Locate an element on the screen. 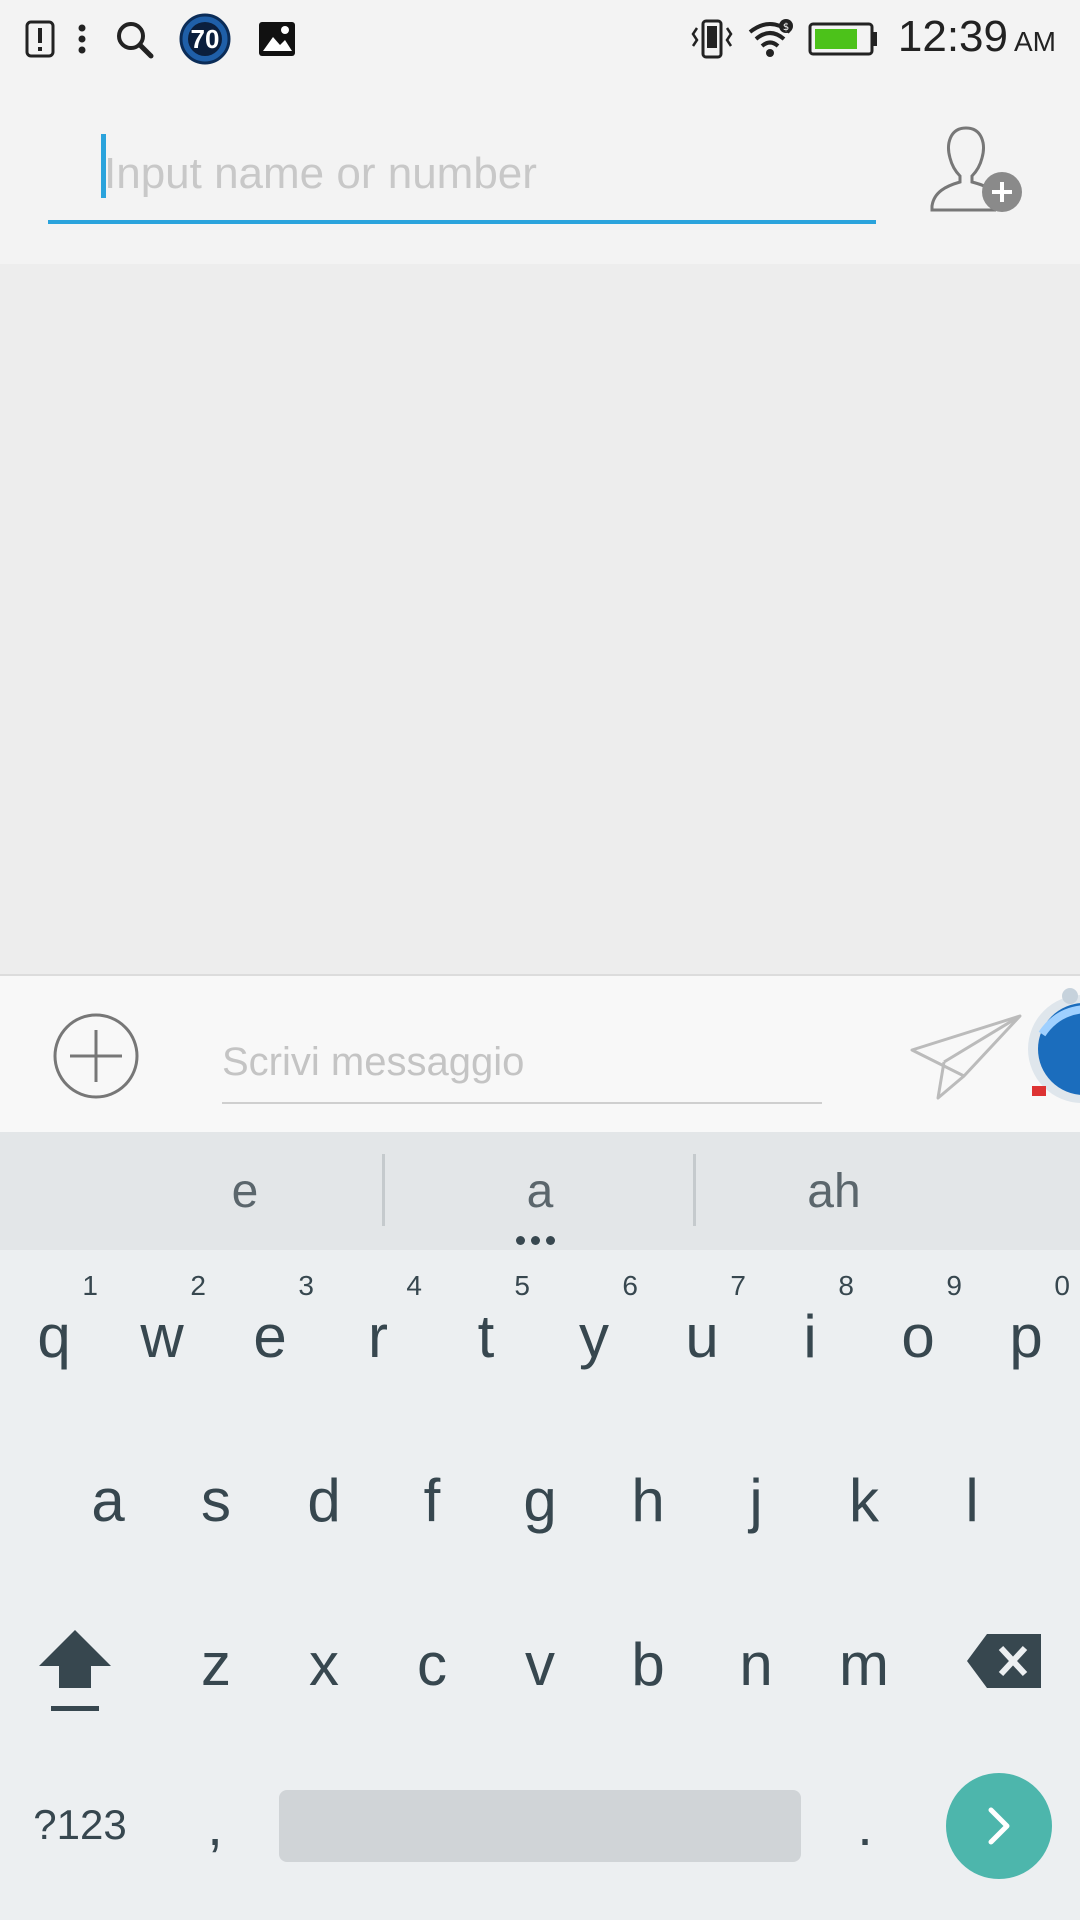  key-p: p0 is located at coordinates (1026, 1333).